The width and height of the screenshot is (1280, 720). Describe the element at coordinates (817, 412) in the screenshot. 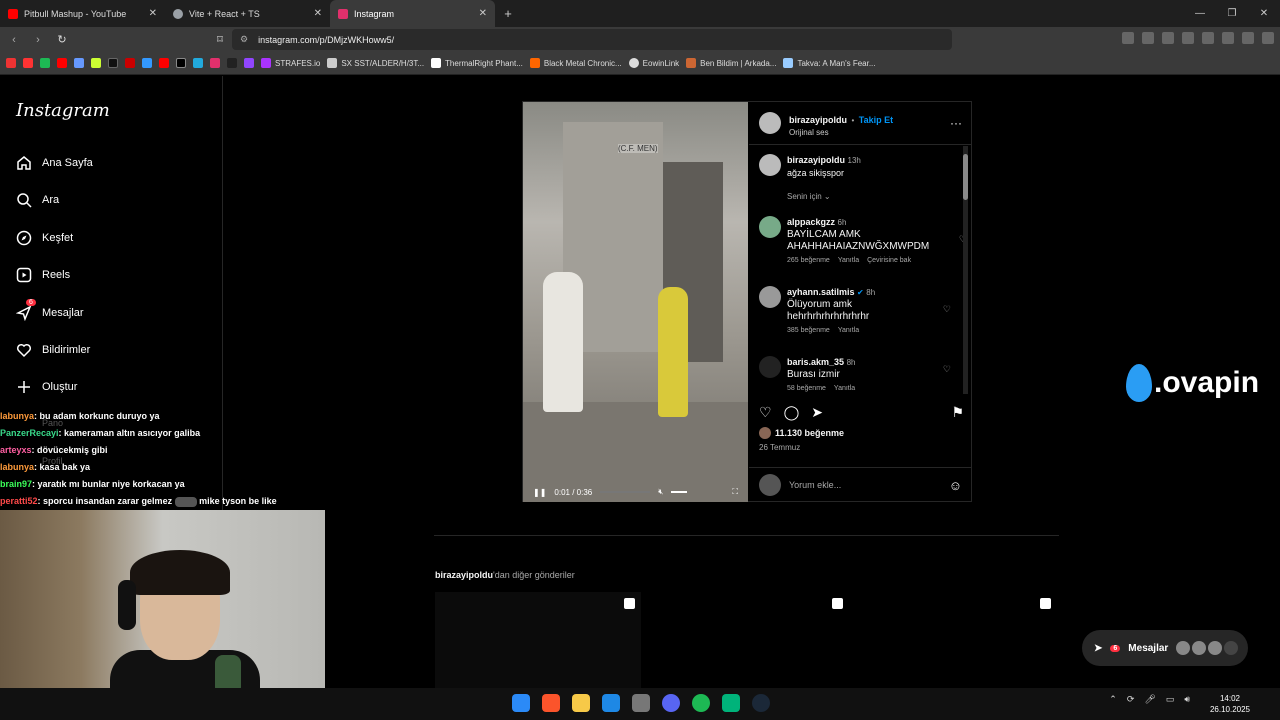

I see `share-icon: ➤` at that location.